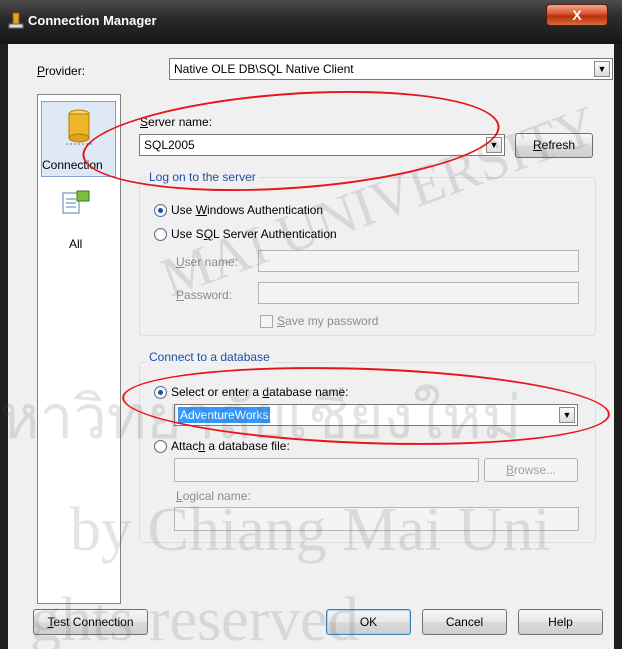 This screenshot has height=649, width=622. I want to click on ok-button-label: OK, so click(368, 622).